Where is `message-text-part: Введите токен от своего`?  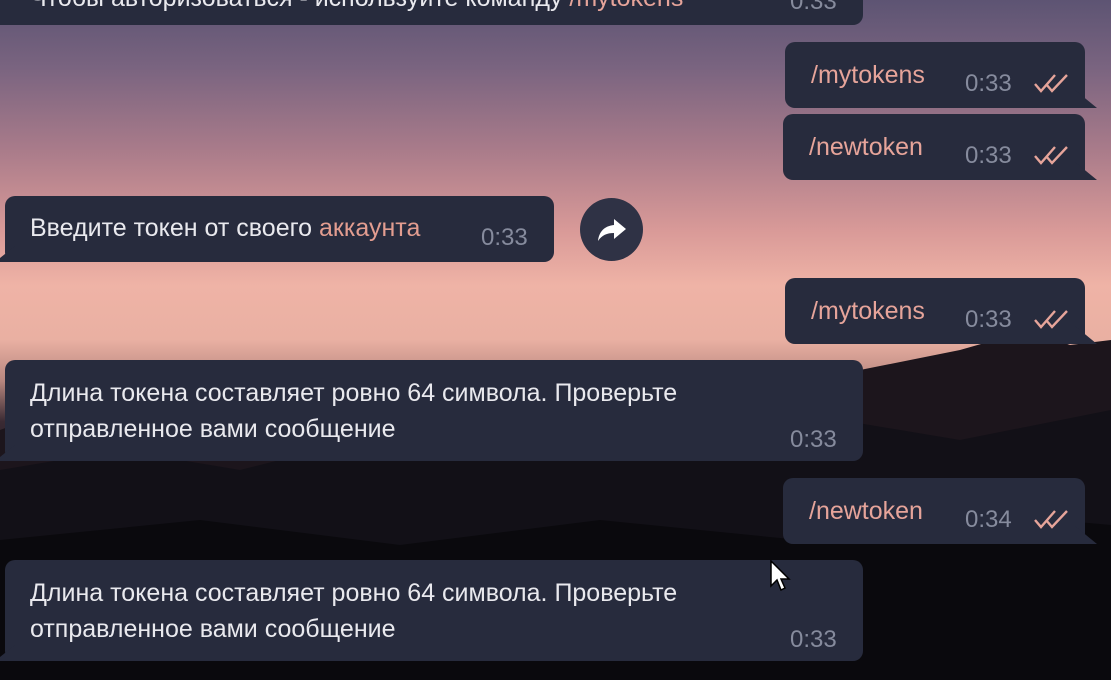
message-text-part: Введите токен от своего is located at coordinates (175, 228).